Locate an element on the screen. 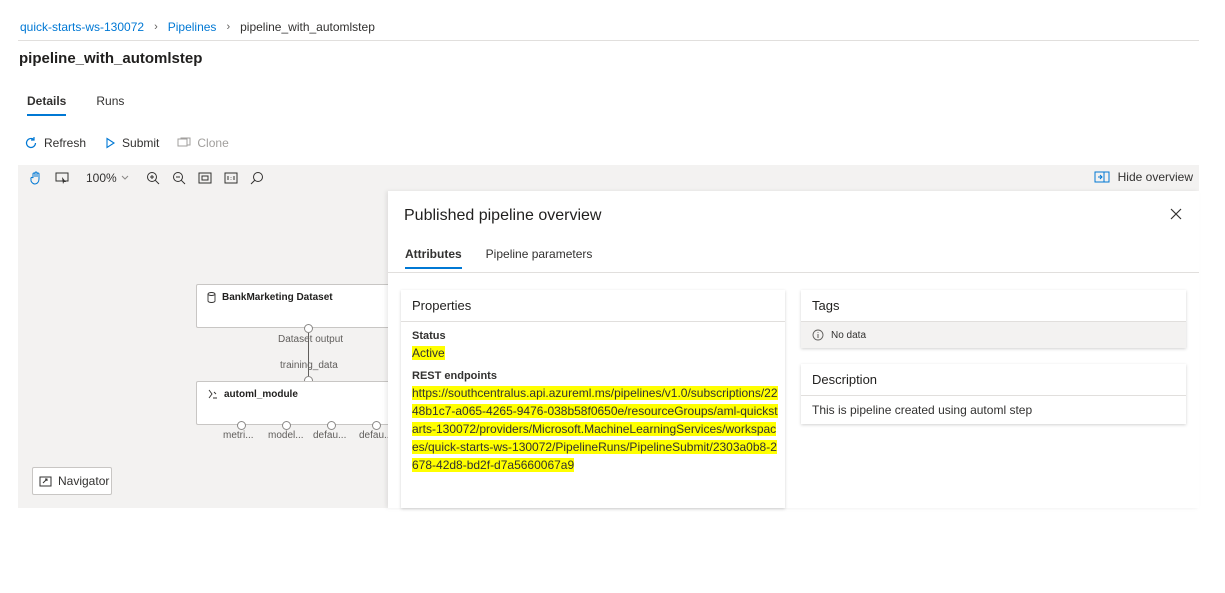 The image size is (1225, 593). hide-overview-button: Hide overview is located at coordinates (1143, 177).